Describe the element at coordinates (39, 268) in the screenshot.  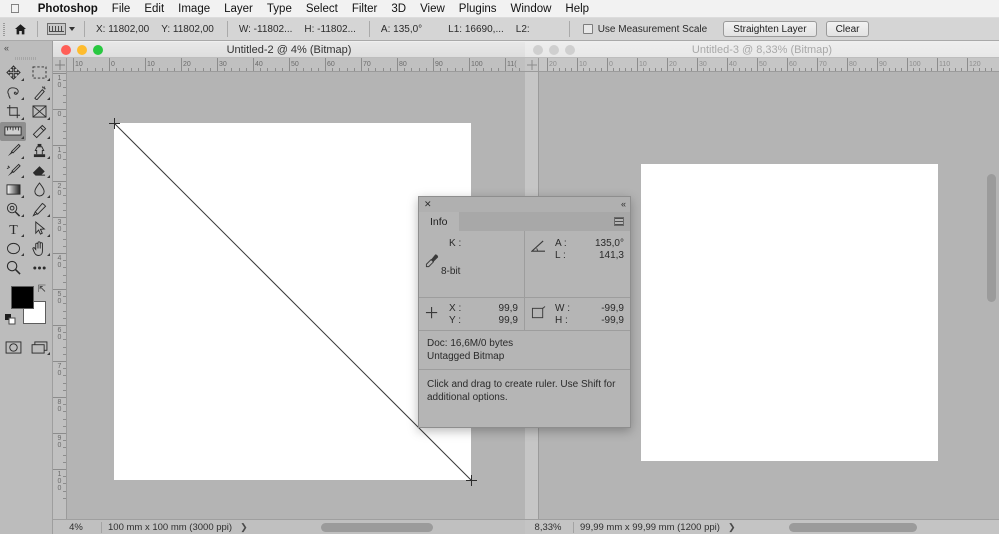
I see `edit-toolbar-tool` at that location.